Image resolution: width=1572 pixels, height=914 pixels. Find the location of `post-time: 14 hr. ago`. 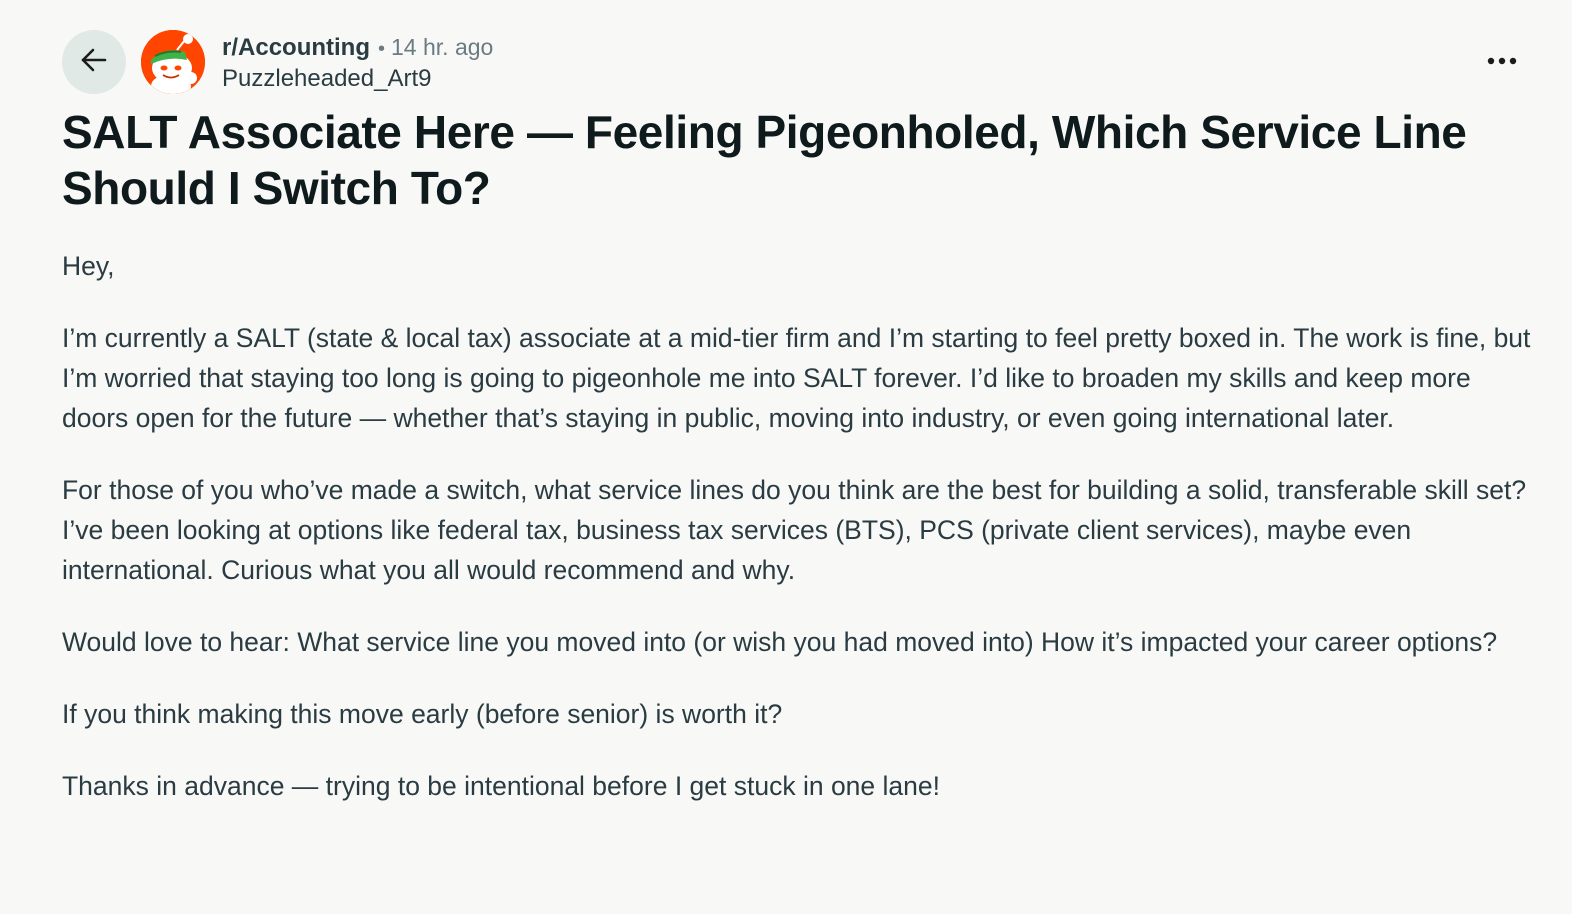

post-time: 14 hr. ago is located at coordinates (442, 47).